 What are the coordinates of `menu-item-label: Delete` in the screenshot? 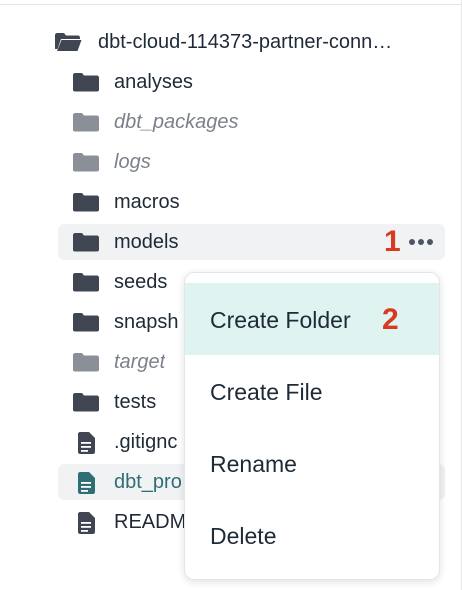 It's located at (243, 536).